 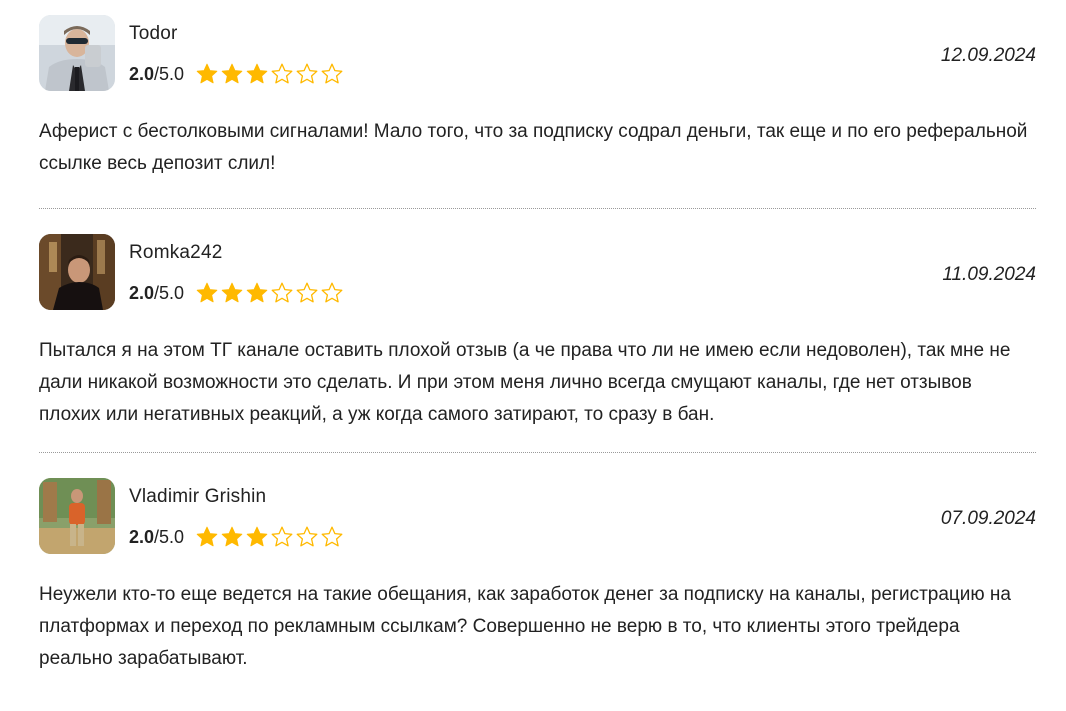 What do you see at coordinates (988, 518) in the screenshot?
I see `review-date: 07.09.2024` at bounding box center [988, 518].